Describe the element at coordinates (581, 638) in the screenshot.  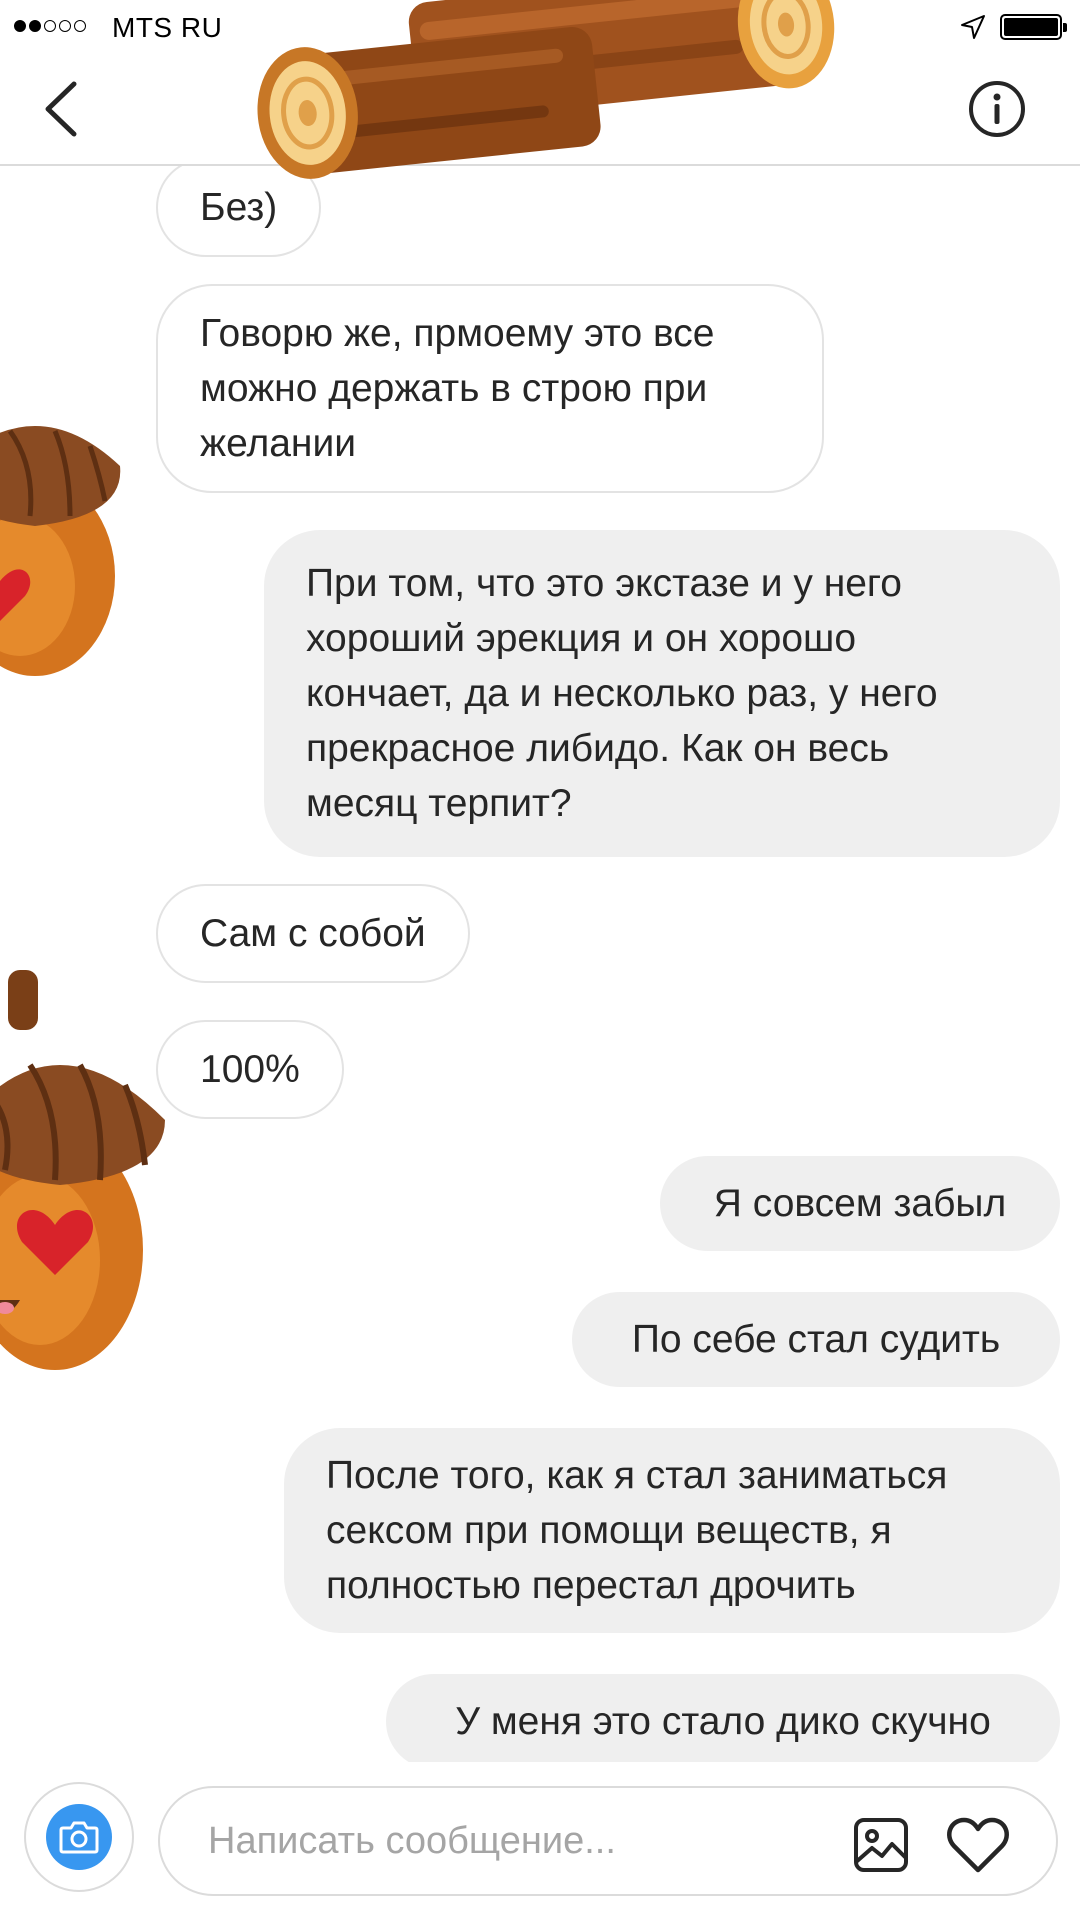
I see `message-text-line: хороший эрекция и он хорошо` at that location.